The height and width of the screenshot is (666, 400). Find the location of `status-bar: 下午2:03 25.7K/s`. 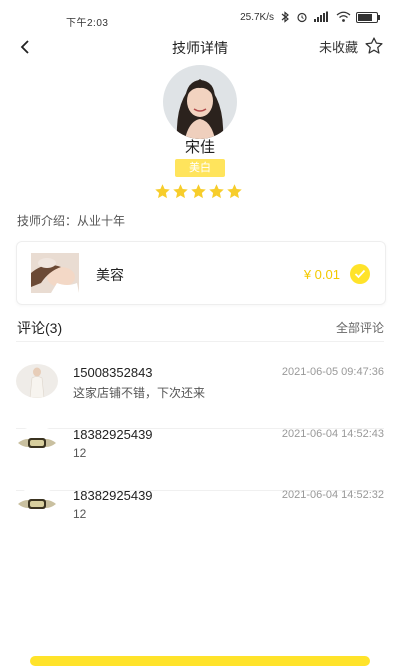

status-bar: 下午2:03 25.7K/s is located at coordinates (200, 15).